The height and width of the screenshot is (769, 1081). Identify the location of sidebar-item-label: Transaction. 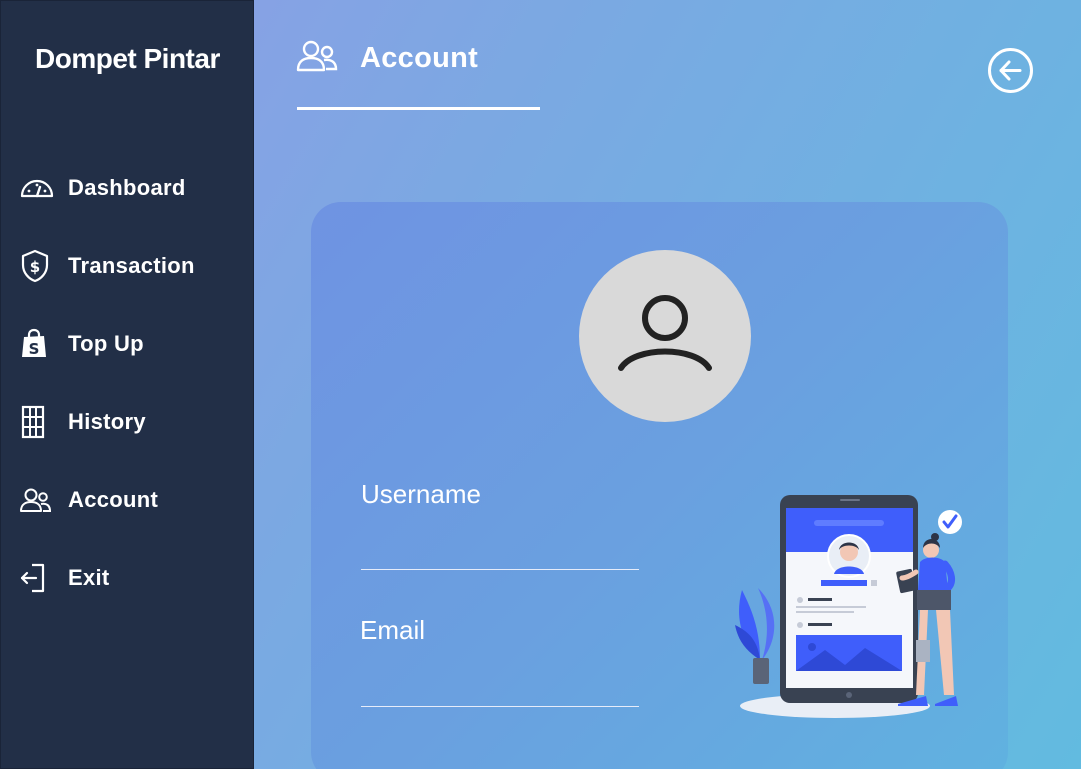
(131, 265).